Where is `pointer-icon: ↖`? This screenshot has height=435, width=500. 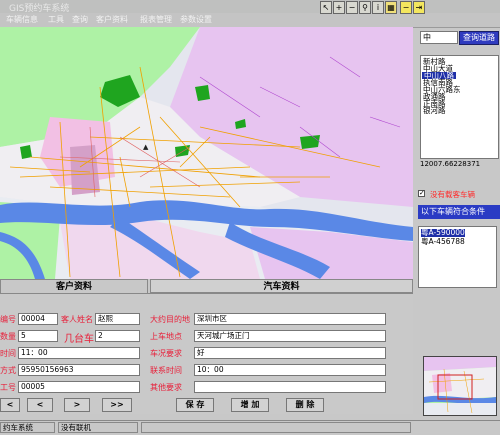
pointer-icon: ↖ is located at coordinates (326, 7).